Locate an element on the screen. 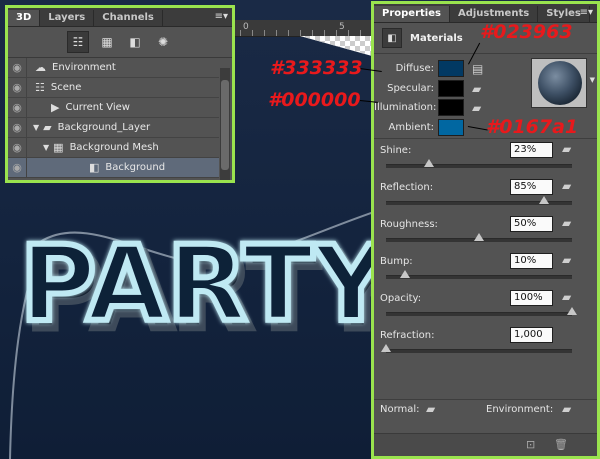  ambient-swatch is located at coordinates (451, 127).